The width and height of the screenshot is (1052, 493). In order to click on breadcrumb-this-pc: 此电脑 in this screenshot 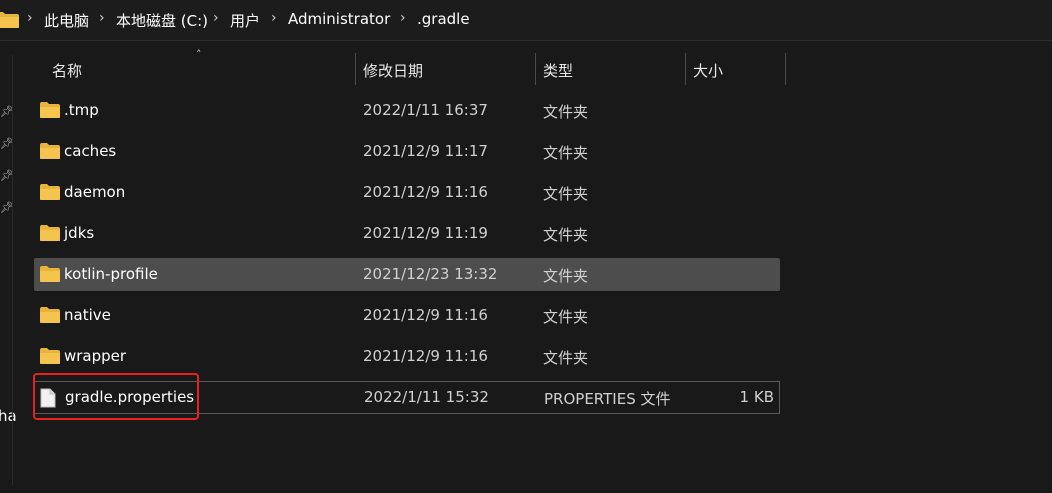, I will do `click(66, 20)`.